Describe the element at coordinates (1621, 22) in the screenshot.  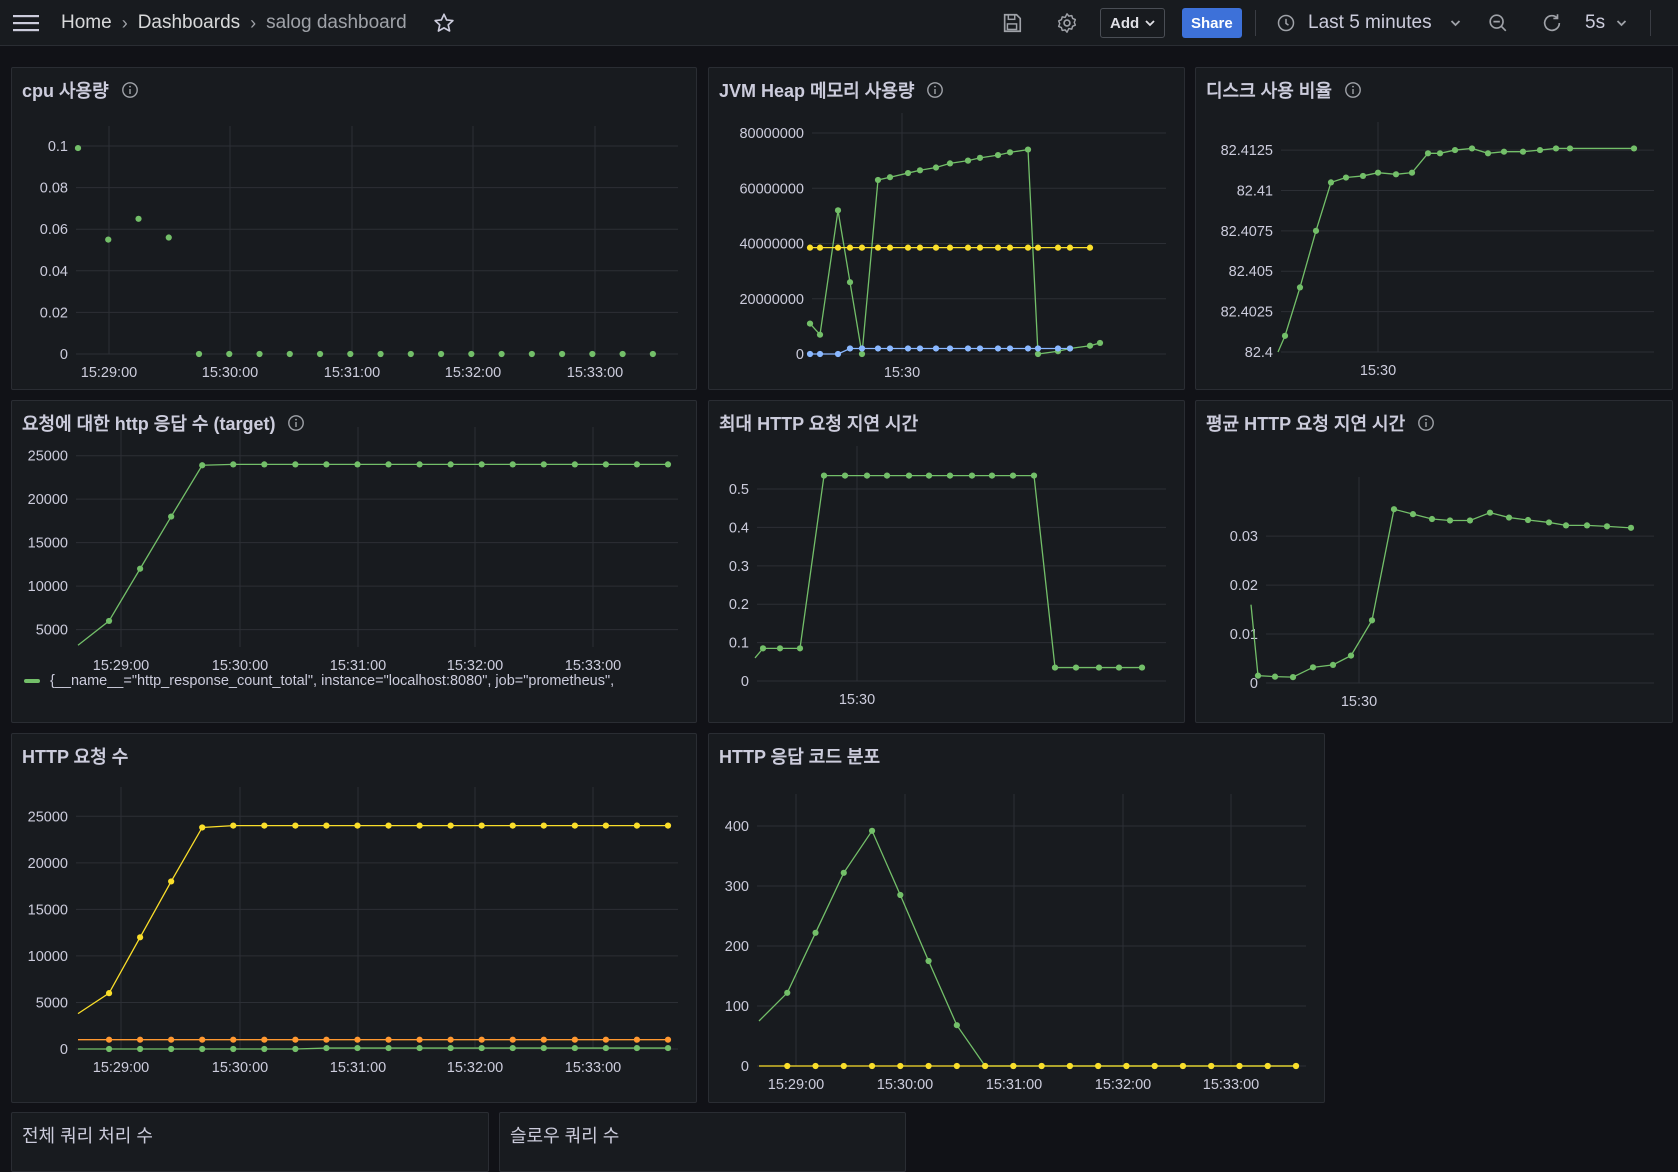
I see `chevron-down-icon` at that location.